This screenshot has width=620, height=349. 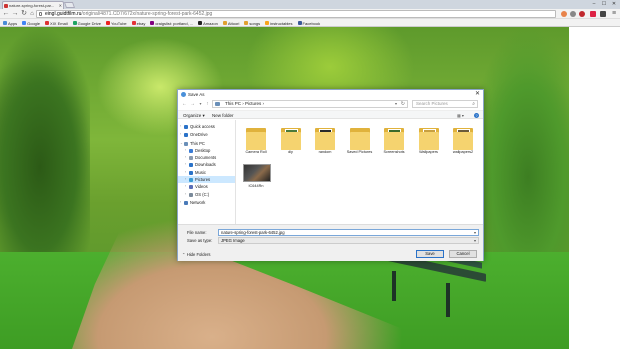 I want to click on maximize-icon: ☐, so click(x=604, y=4).